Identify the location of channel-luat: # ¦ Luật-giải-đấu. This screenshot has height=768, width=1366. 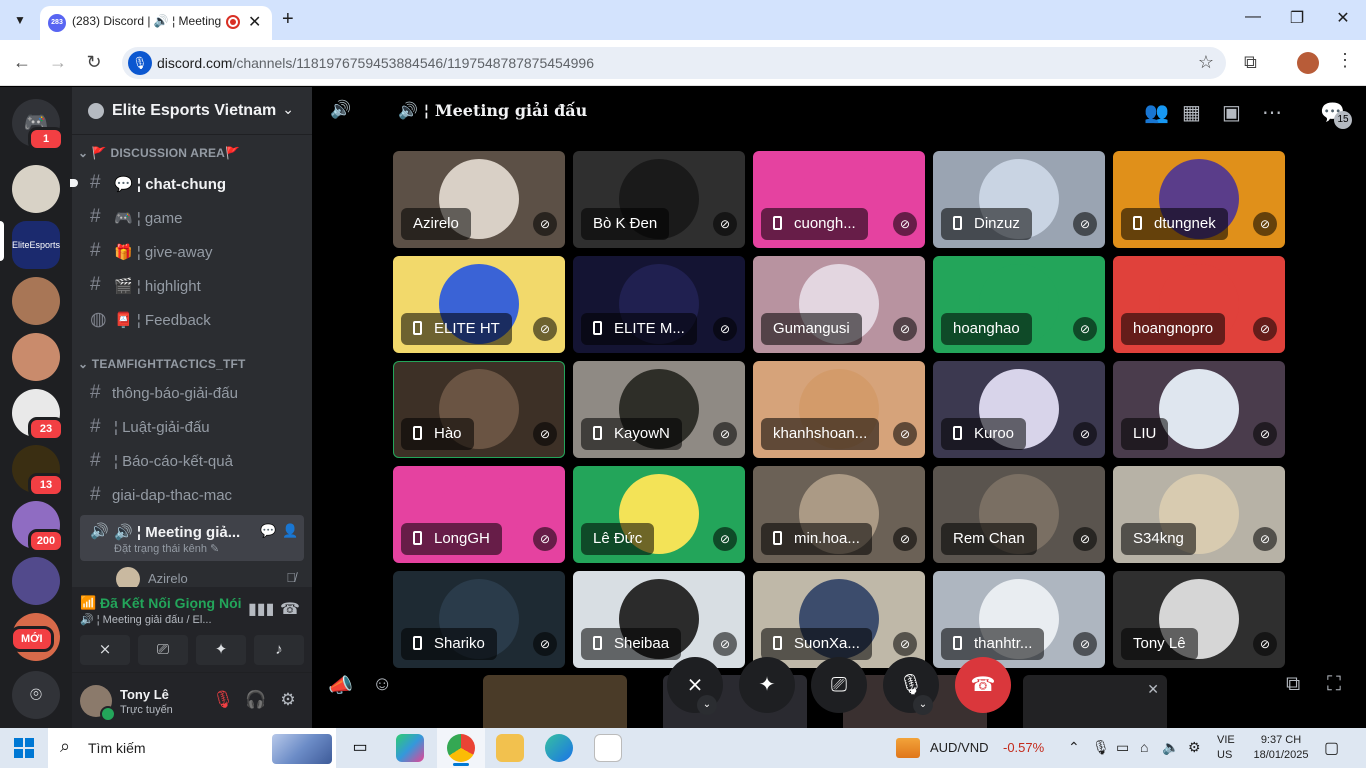
(192, 427).